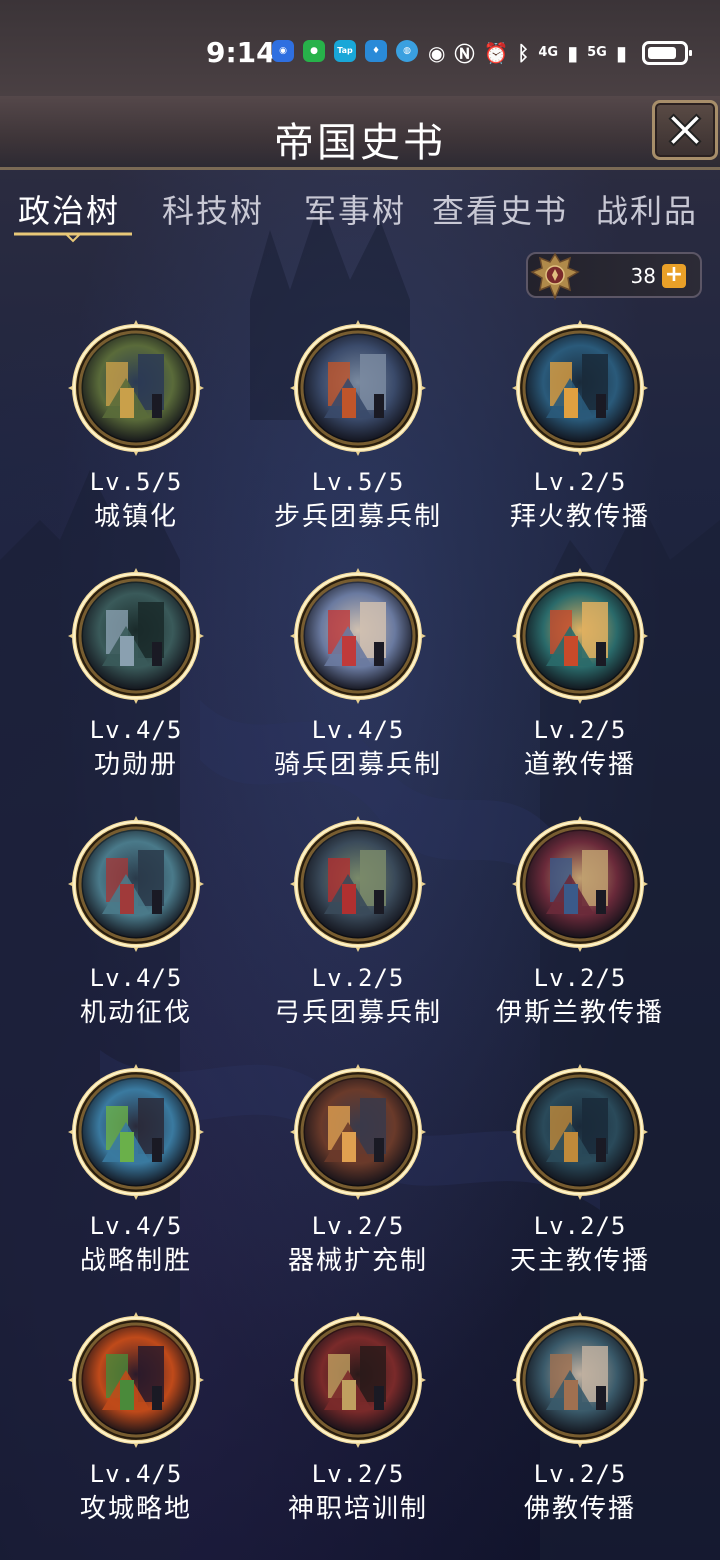 This screenshot has height=1560, width=720. I want to click on skill-name: 天主教传播, so click(579, 1261).